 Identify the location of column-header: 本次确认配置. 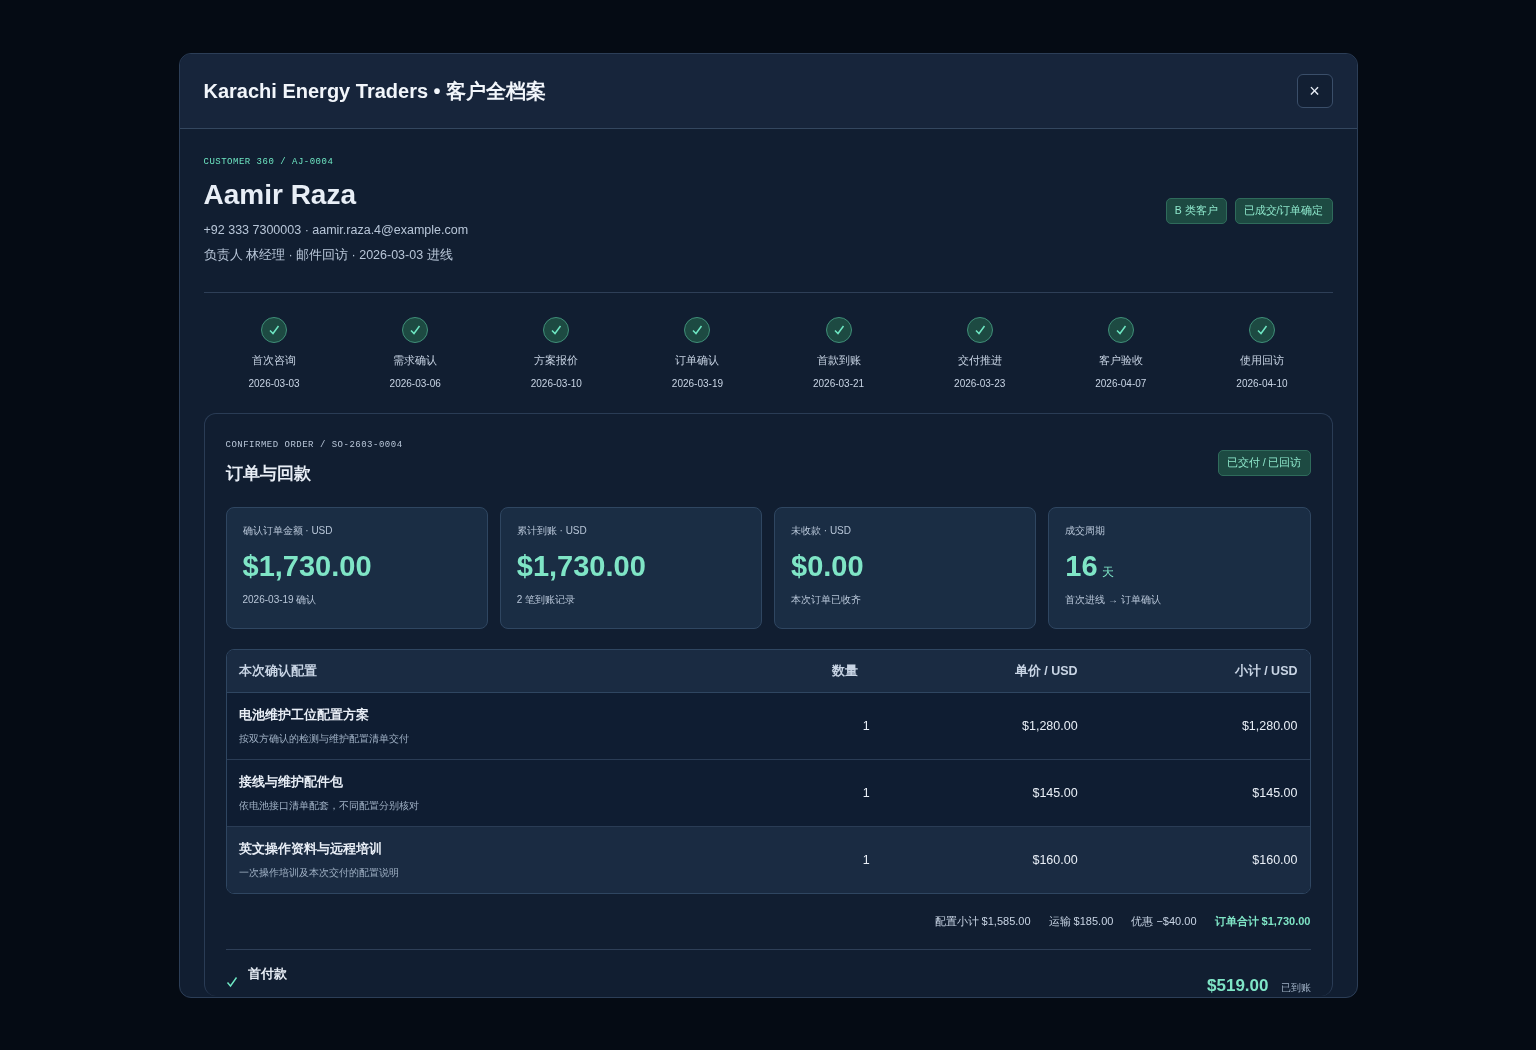
(485, 671).